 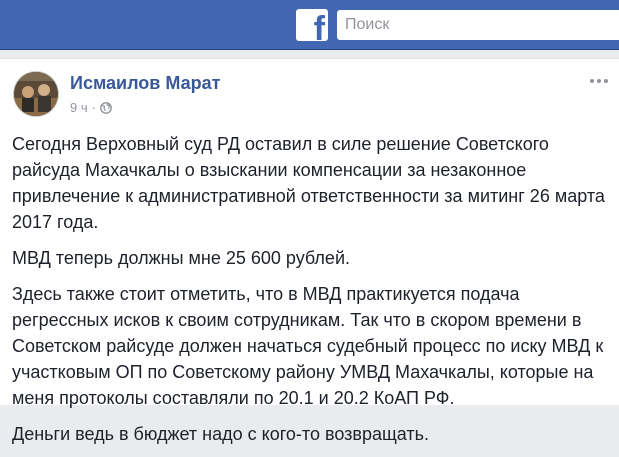 I want to click on avatar-photo, so click(x=36, y=94).